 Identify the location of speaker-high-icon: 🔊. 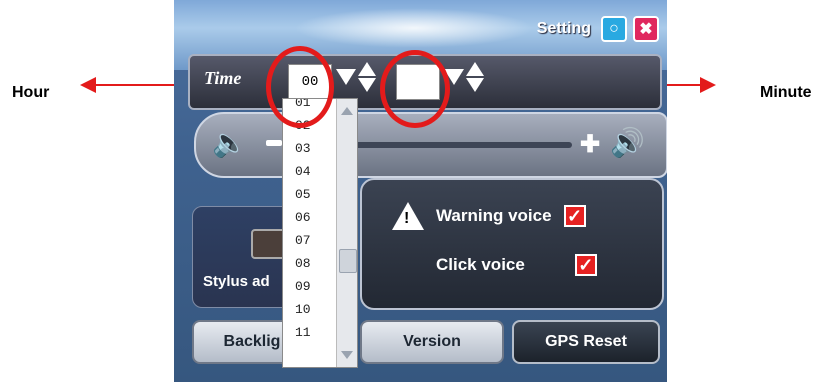
(627, 142).